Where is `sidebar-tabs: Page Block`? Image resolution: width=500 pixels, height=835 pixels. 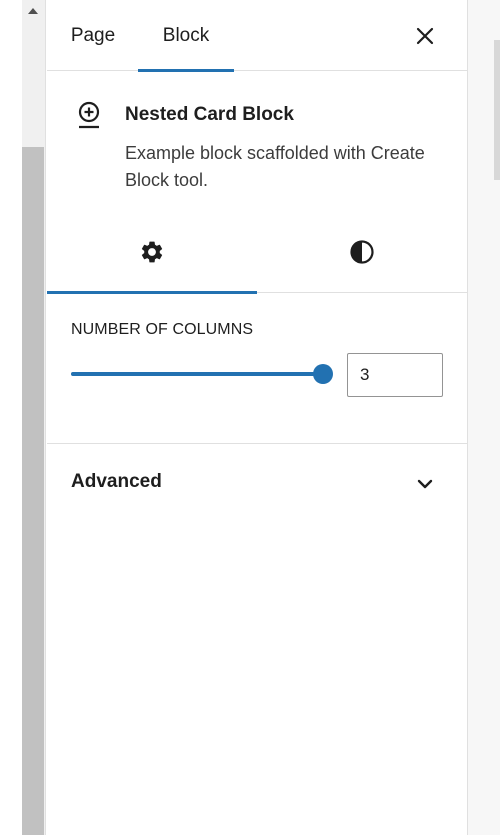 sidebar-tabs: Page Block is located at coordinates (257, 36).